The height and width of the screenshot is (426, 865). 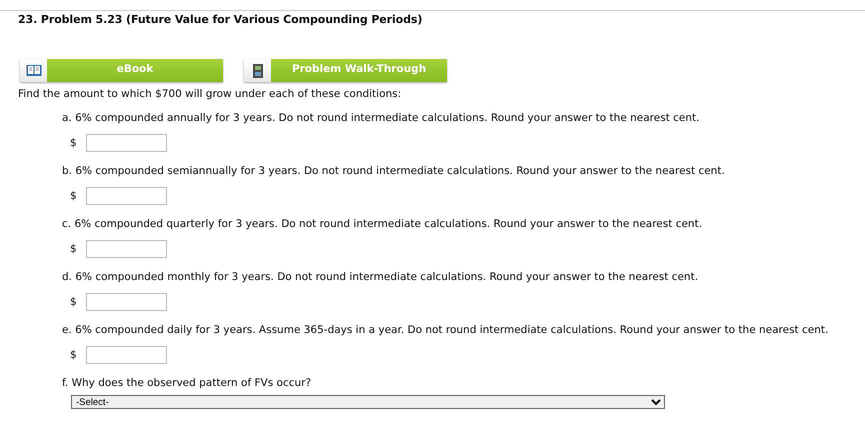 What do you see at coordinates (210, 94) in the screenshot?
I see `instruction-text: Find the amount to which $700 will grow under each of these conditions:` at bounding box center [210, 94].